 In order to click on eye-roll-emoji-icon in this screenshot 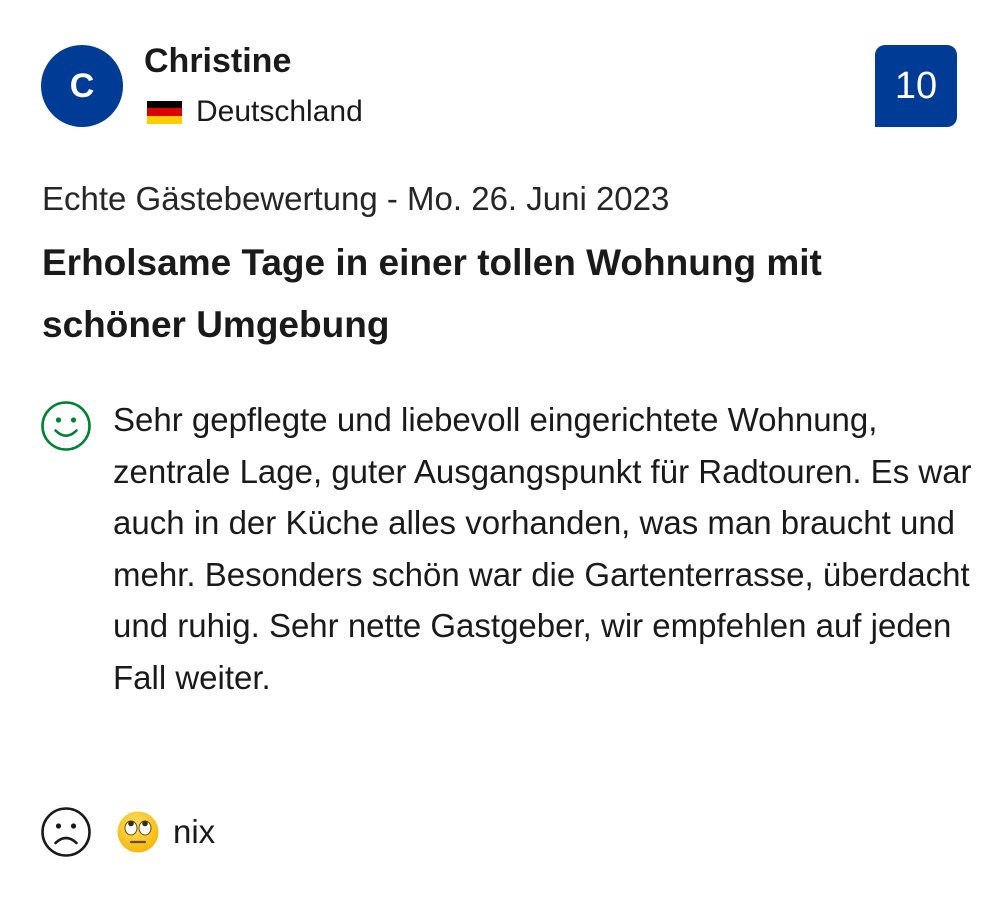, I will do `click(138, 832)`.